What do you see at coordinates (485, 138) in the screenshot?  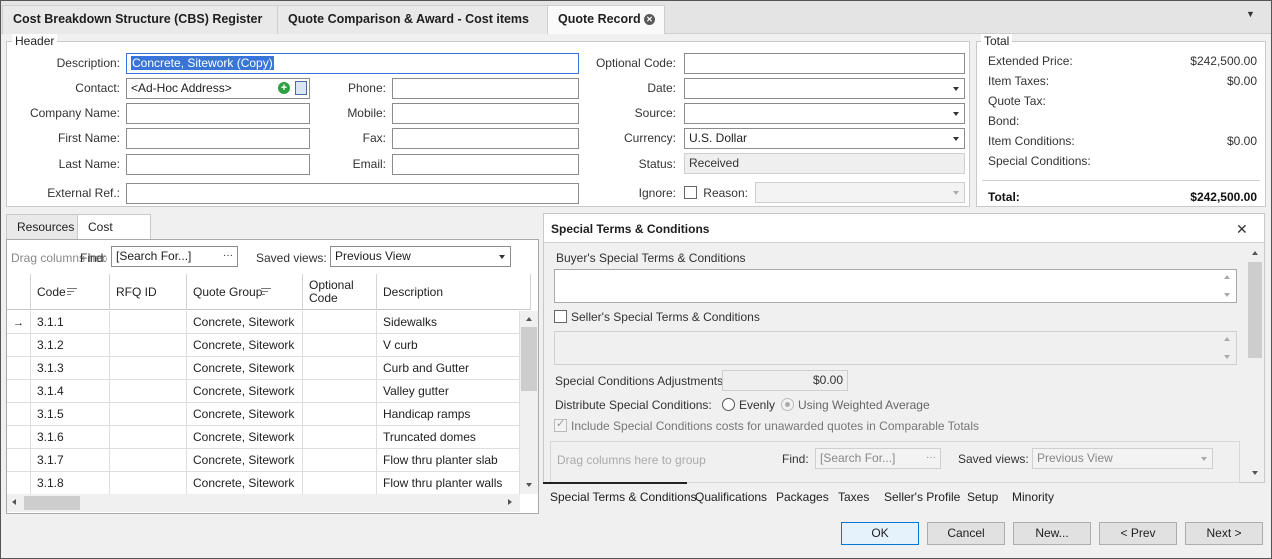 I see `fax-field` at bounding box center [485, 138].